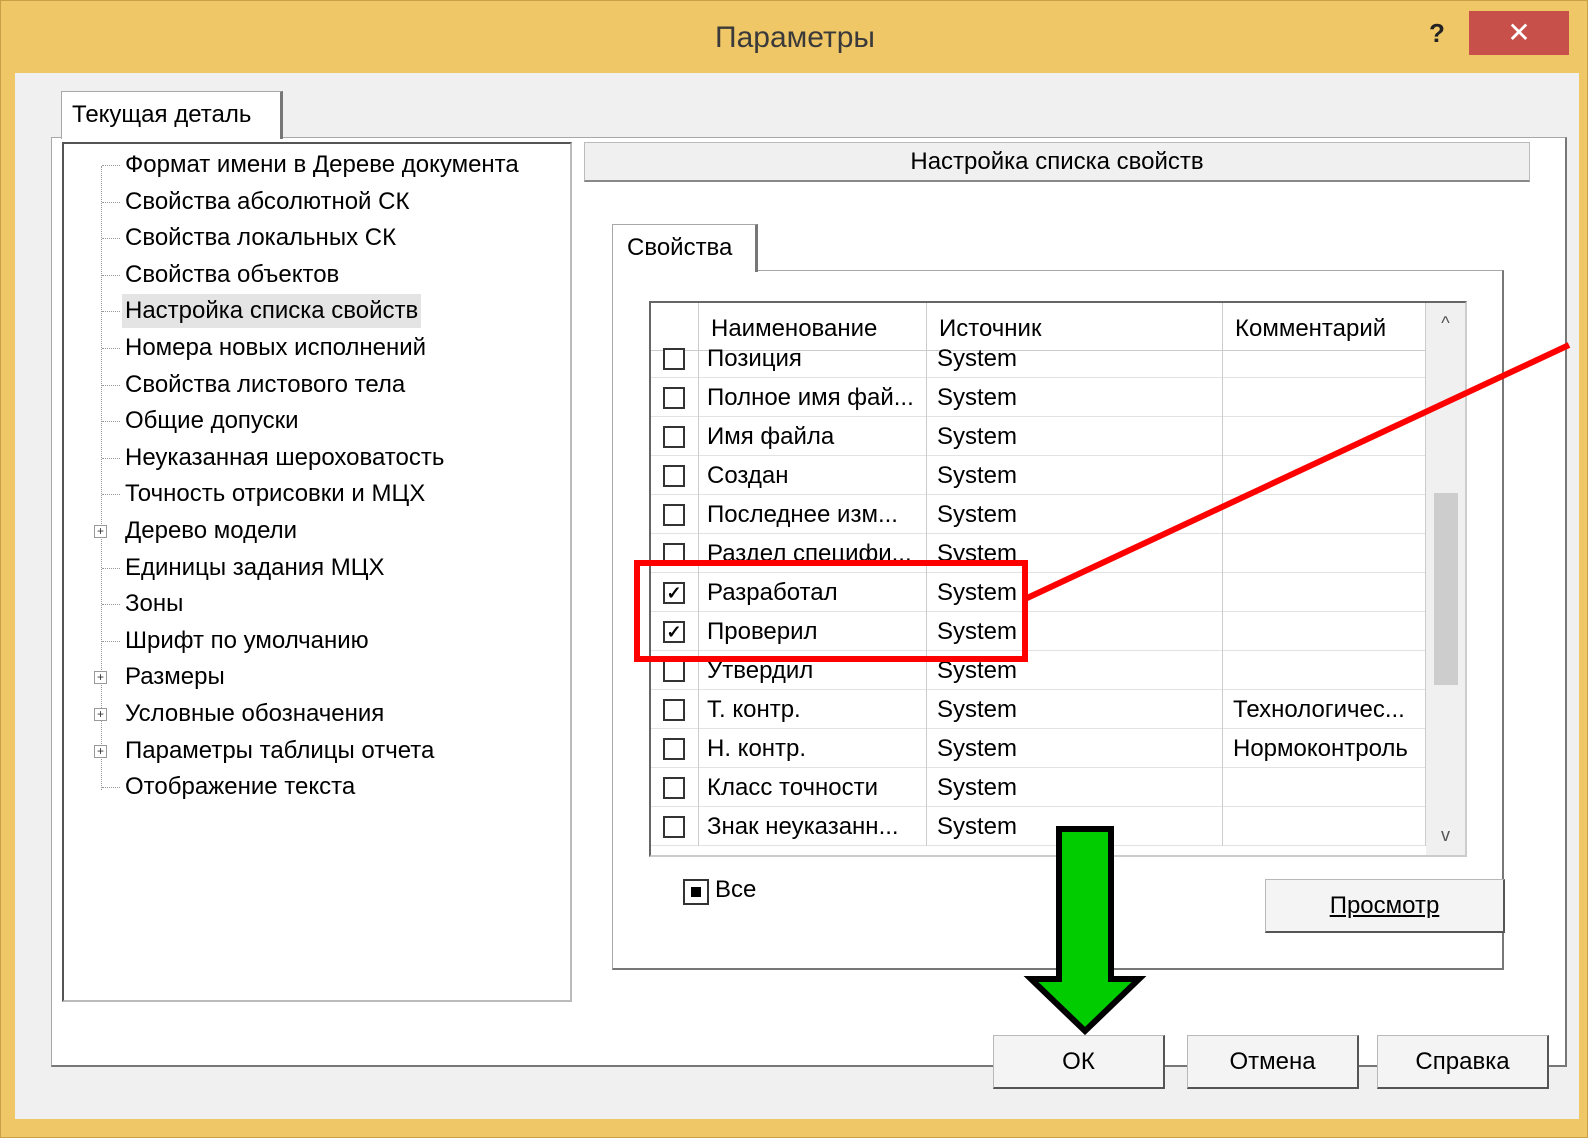 Image resolution: width=1588 pixels, height=1139 pixels. I want to click on cell-name: Утвердил, so click(813, 670).